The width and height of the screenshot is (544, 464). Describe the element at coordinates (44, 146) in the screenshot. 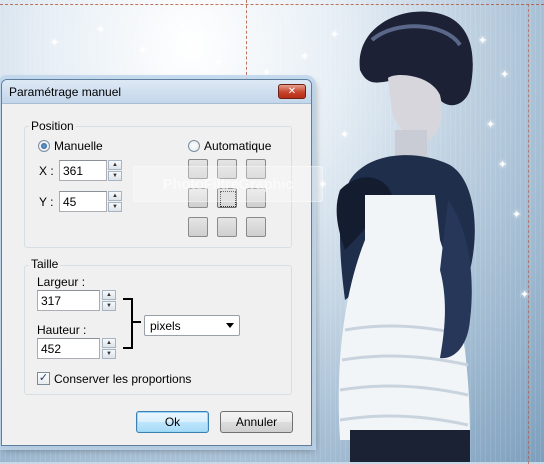

I see `radio-manual-indicator` at that location.